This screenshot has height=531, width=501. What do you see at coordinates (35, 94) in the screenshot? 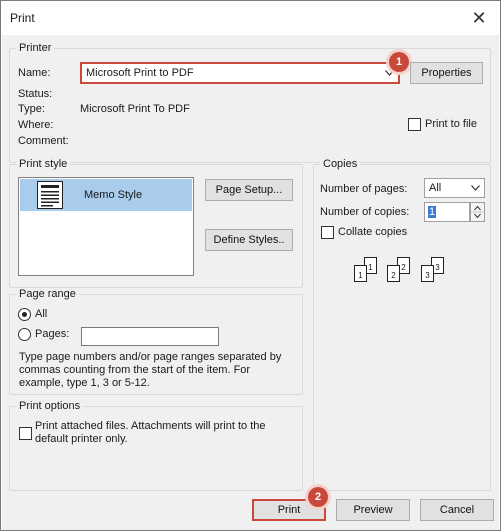
I see `status-label: Status:` at bounding box center [35, 94].